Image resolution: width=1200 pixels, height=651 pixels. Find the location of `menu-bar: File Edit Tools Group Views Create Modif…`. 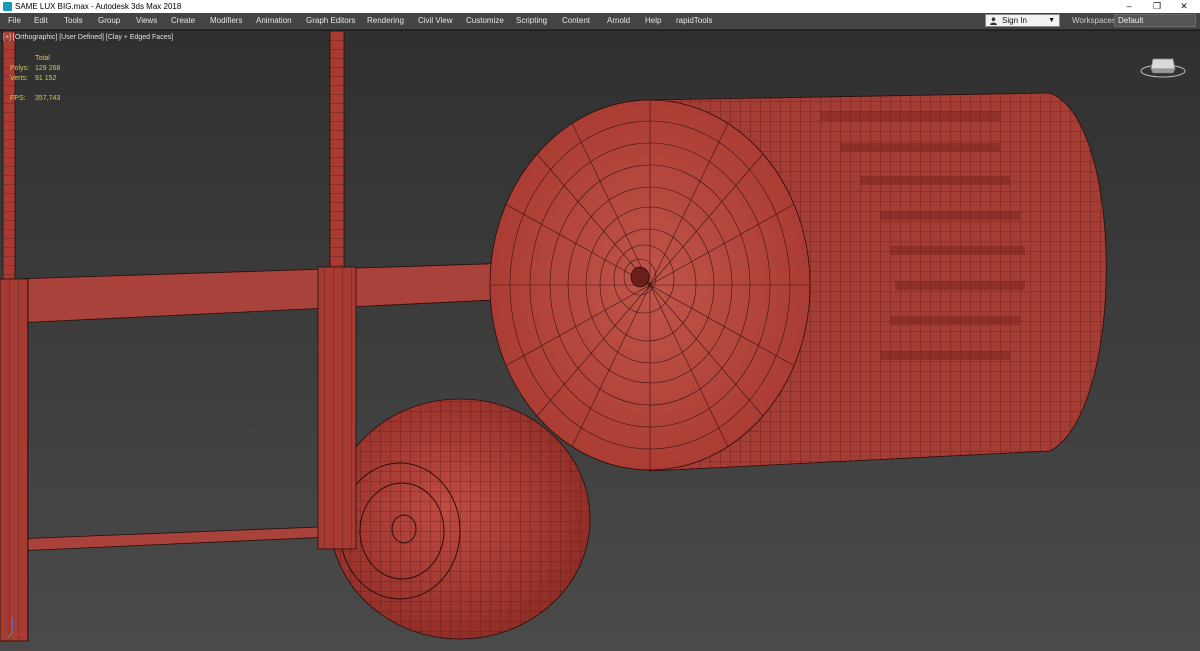

menu-bar: File Edit Tools Group Views Create Modif… is located at coordinates (600, 21).